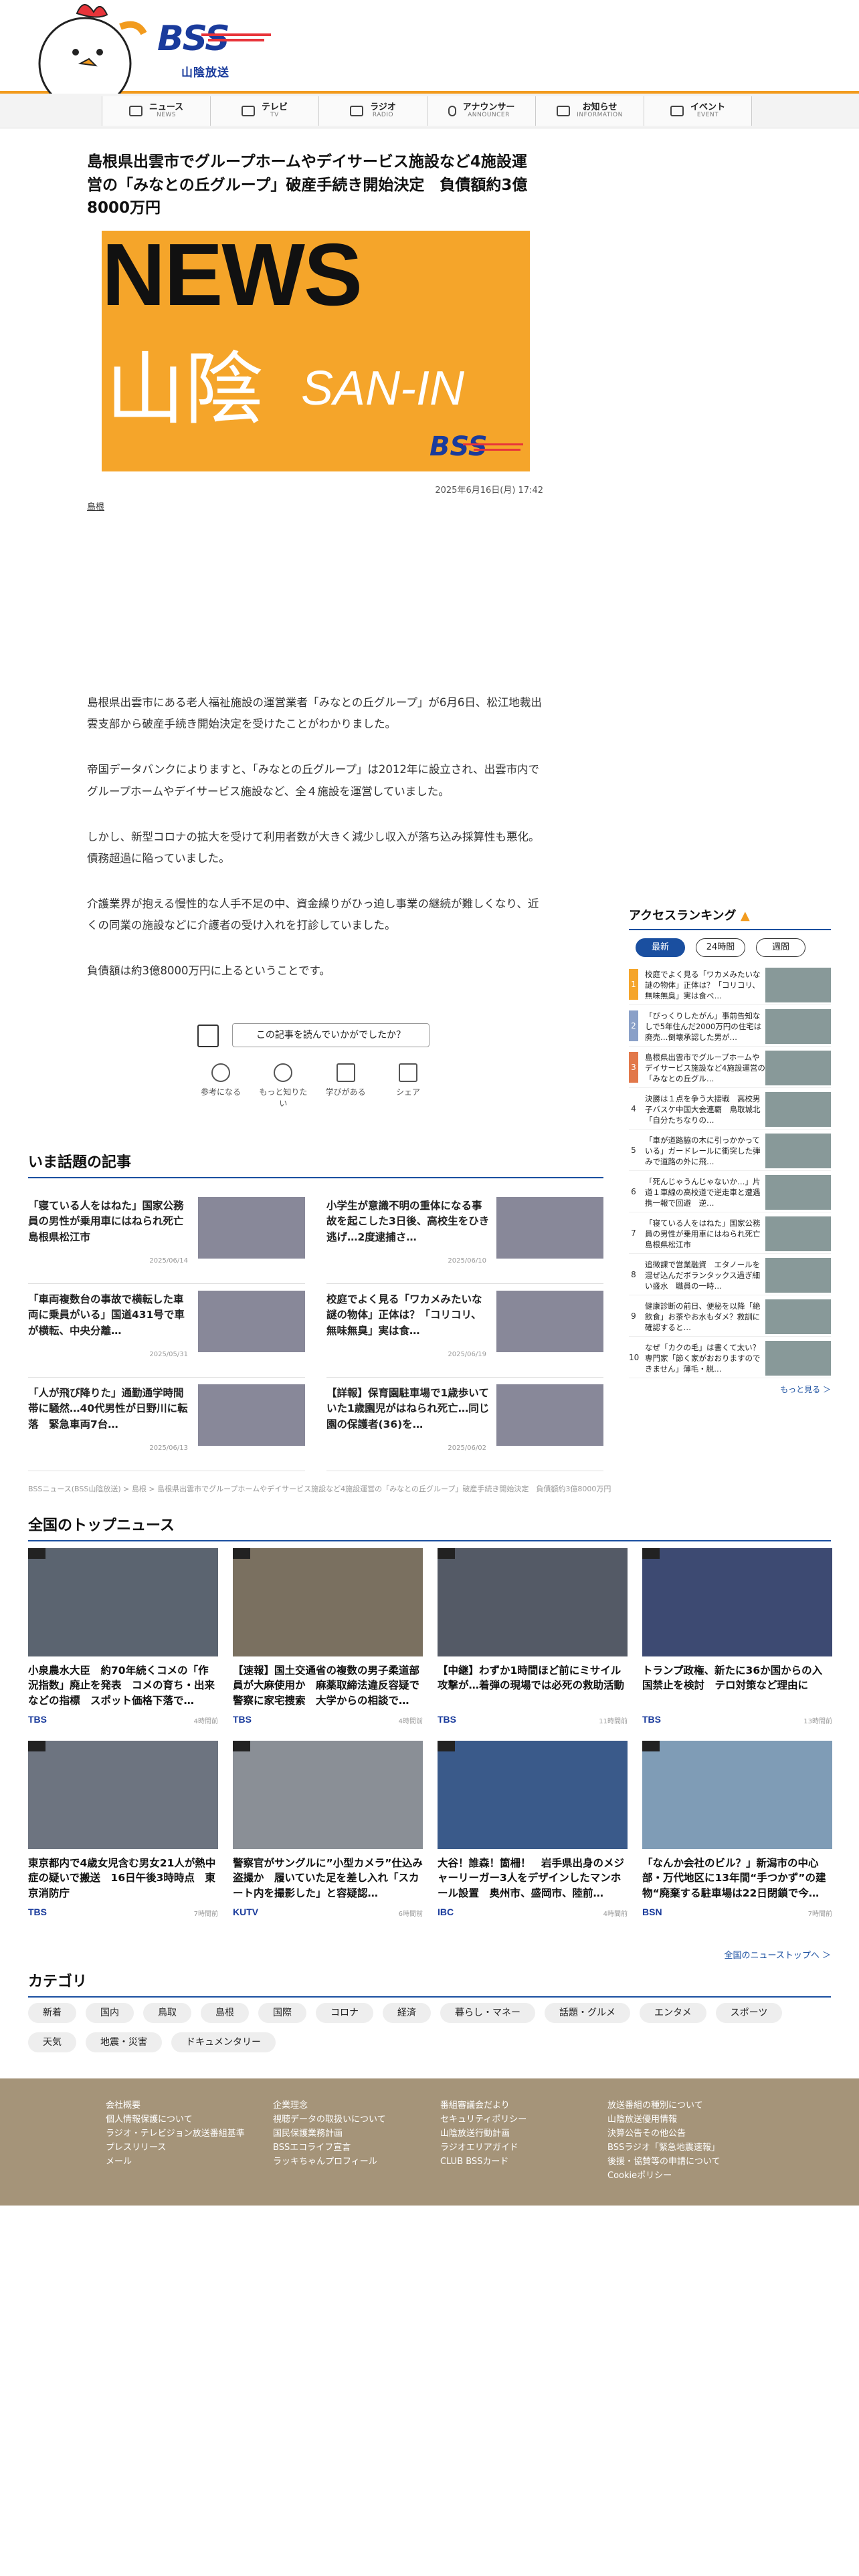 This screenshot has height=2576, width=859. I want to click on footer-link: 視聴データの取扱いについて, so click(329, 2120).